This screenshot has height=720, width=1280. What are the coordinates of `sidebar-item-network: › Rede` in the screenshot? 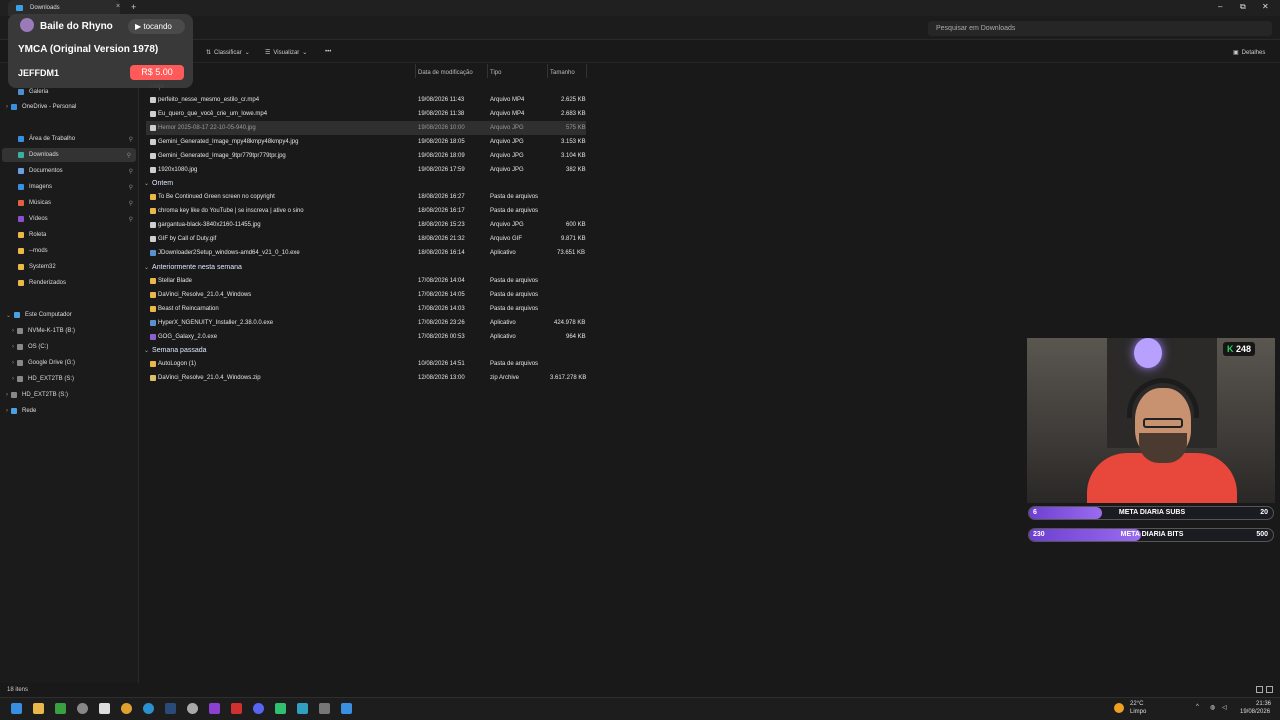 It's located at (69, 411).